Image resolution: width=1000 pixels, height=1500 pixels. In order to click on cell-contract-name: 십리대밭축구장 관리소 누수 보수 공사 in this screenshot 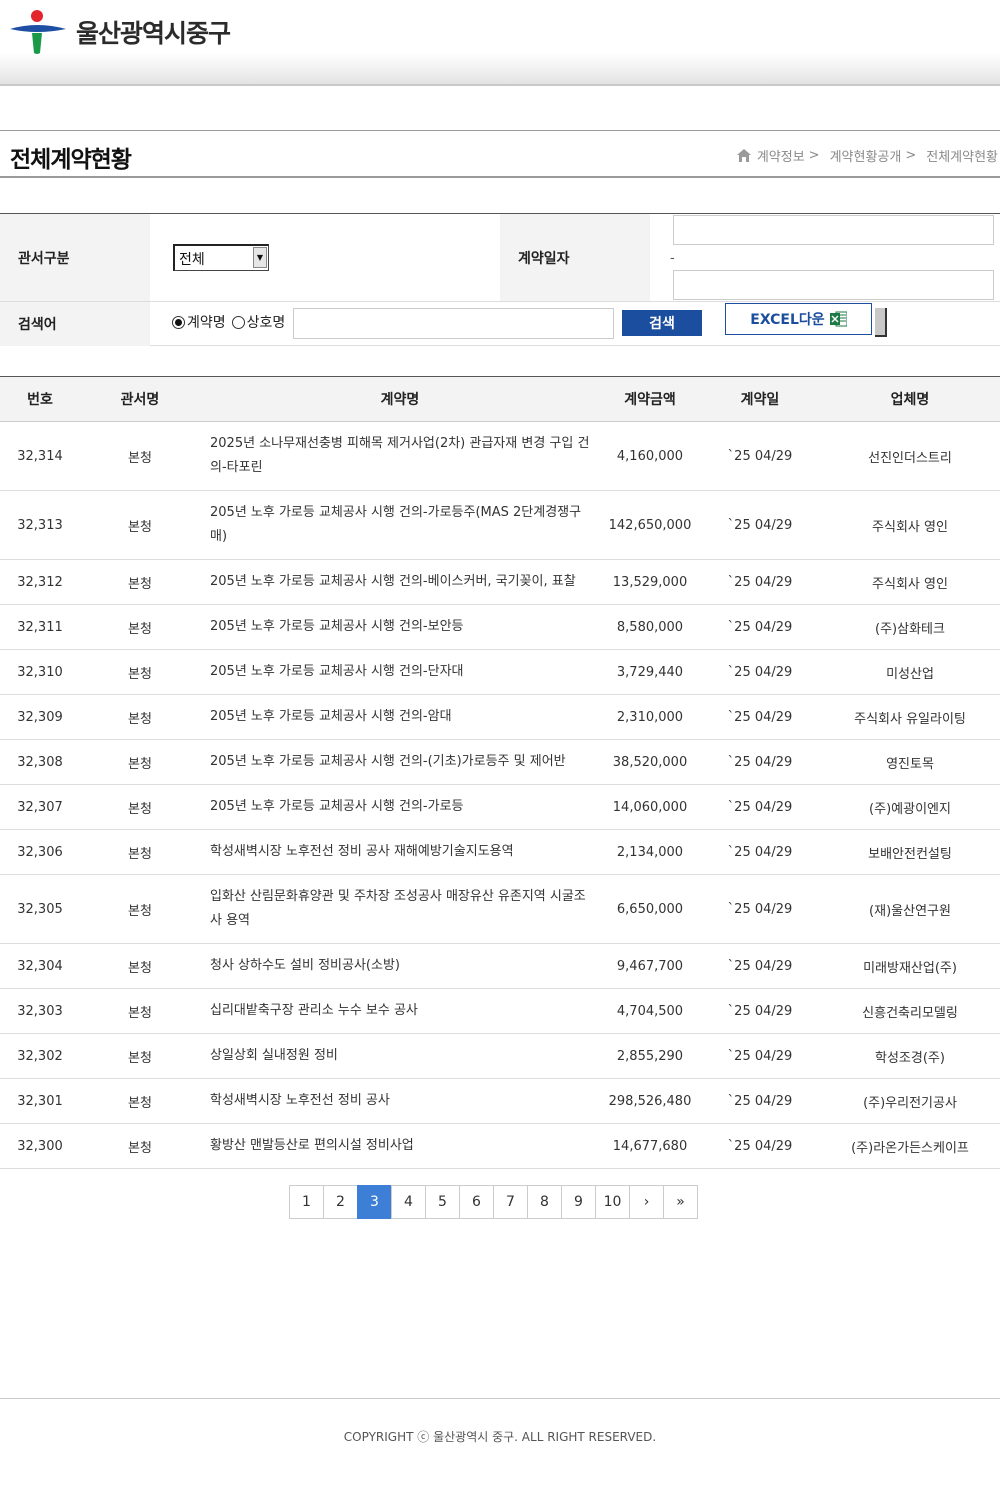, I will do `click(400, 1011)`.